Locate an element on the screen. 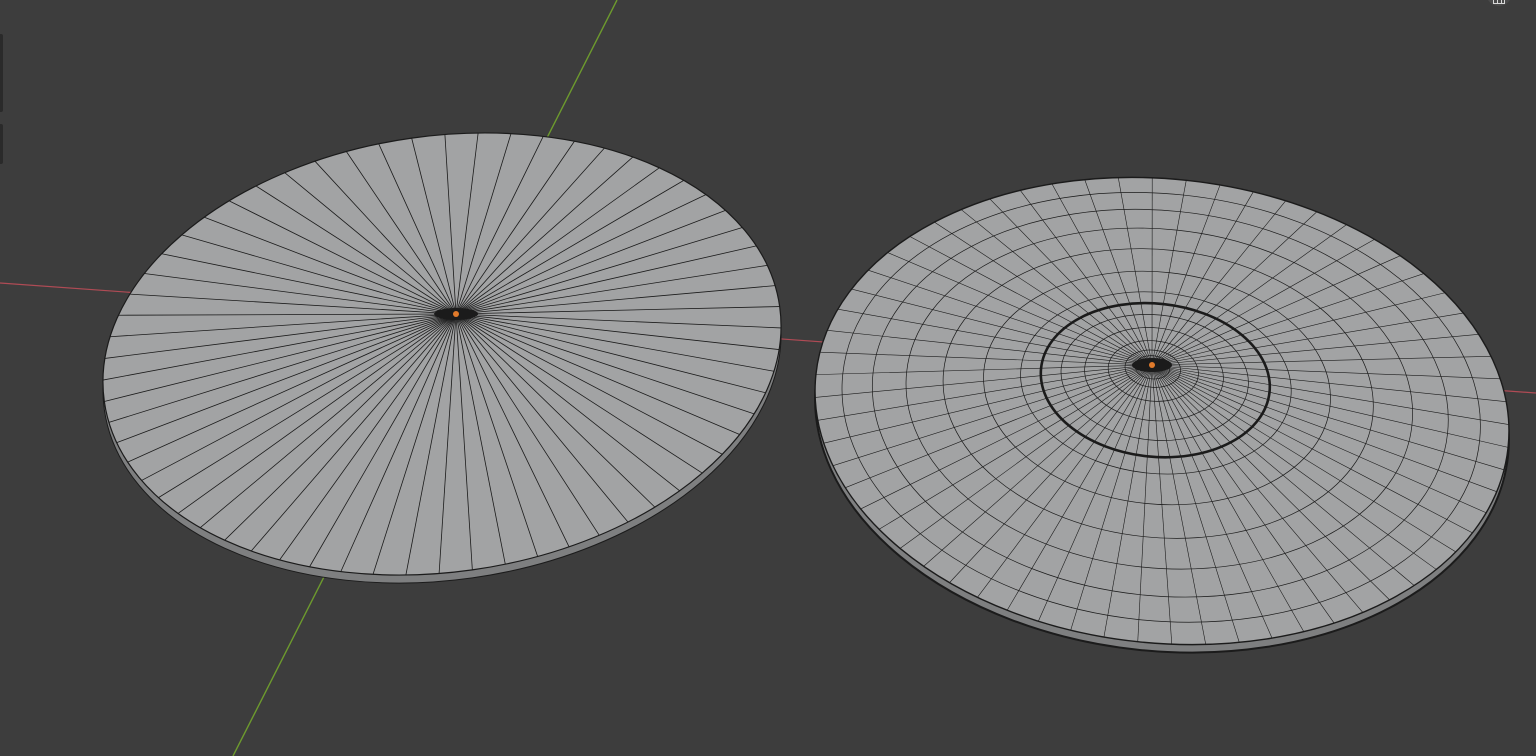 This screenshot has width=1536, height=756. toolbar-edge is located at coordinates (2, 83).